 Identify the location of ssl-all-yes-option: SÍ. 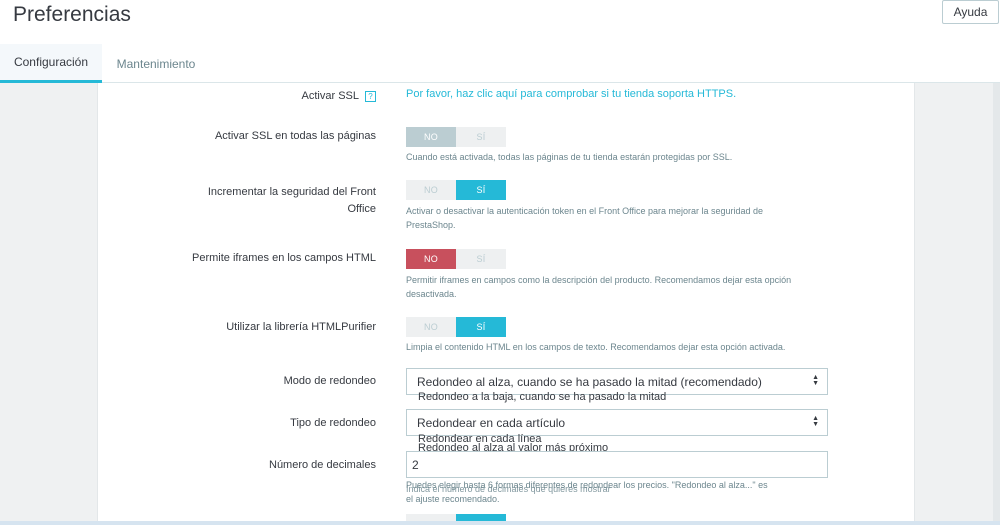
(481, 137).